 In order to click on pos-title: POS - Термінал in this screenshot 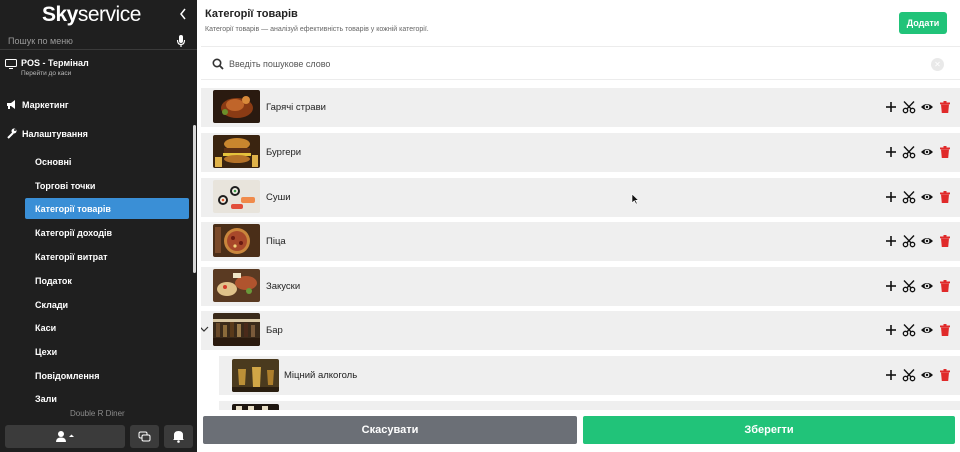, I will do `click(55, 63)`.